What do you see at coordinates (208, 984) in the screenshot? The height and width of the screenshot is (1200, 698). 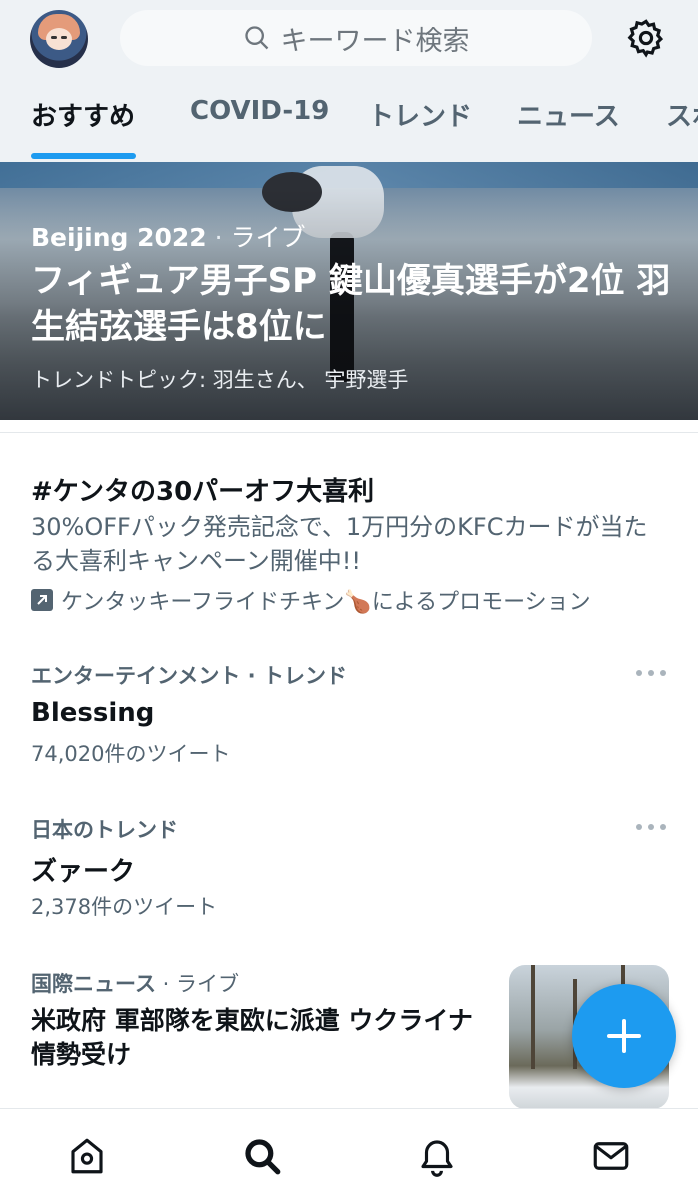 I see `news-status: ライブ` at bounding box center [208, 984].